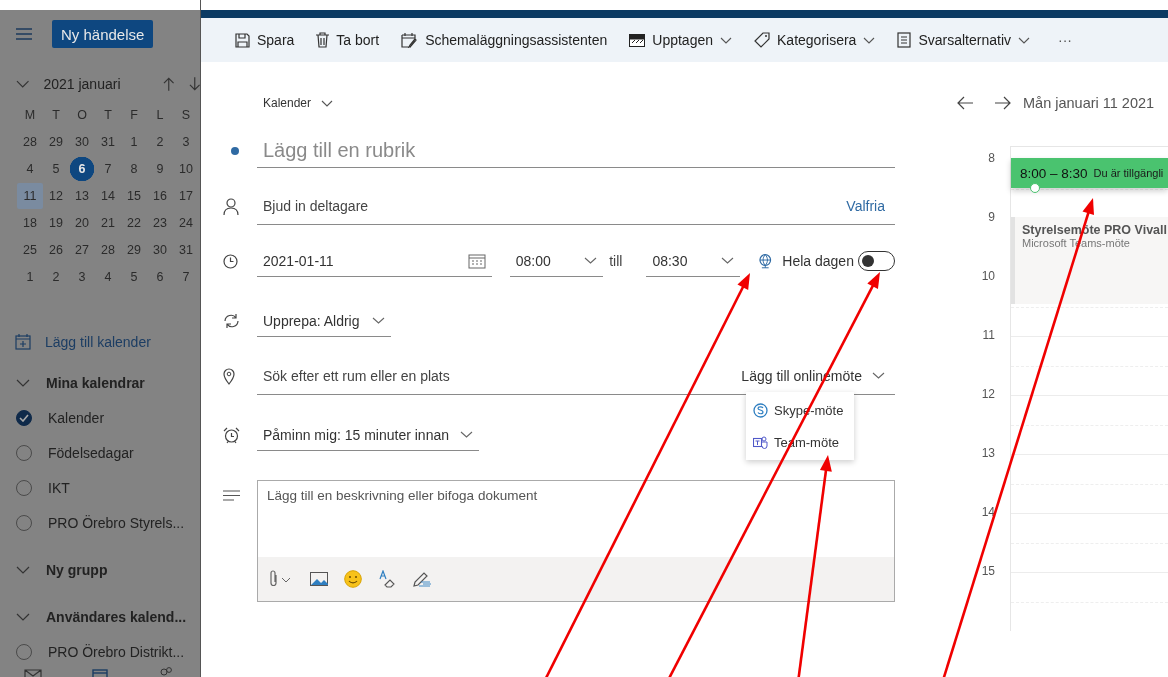 The image size is (1168, 677). Describe the element at coordinates (387, 579) in the screenshot. I see `format-eraser-icon` at that location.